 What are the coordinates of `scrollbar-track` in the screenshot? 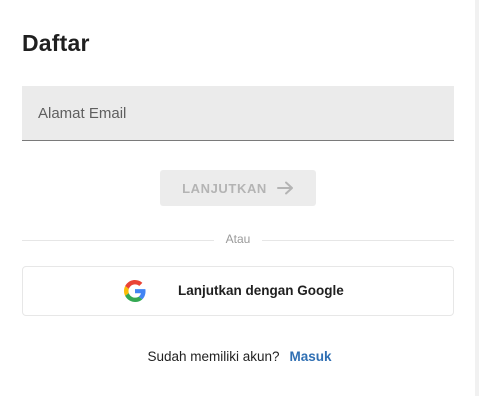 It's located at (477, 198).